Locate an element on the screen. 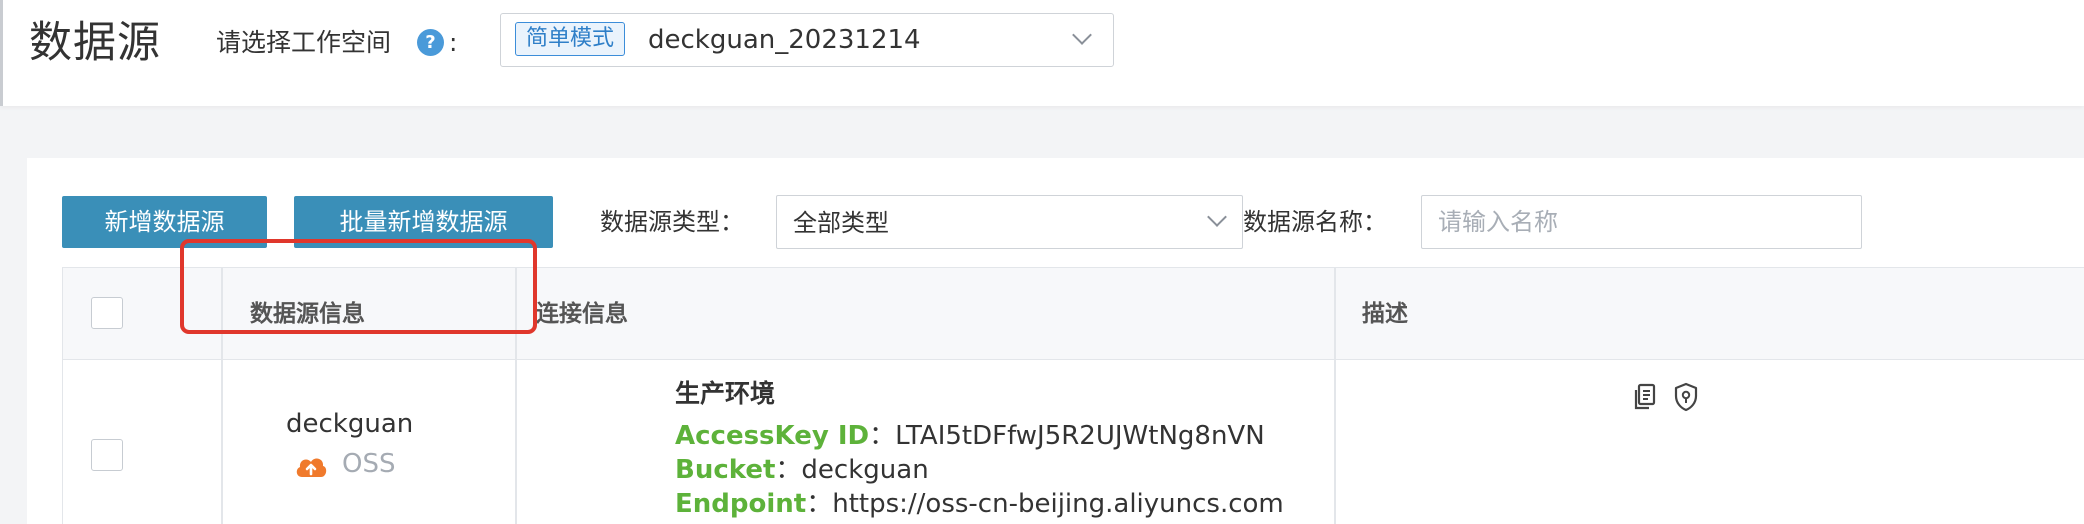  connection-bucket: Bucket：deckguan is located at coordinates (802, 470).